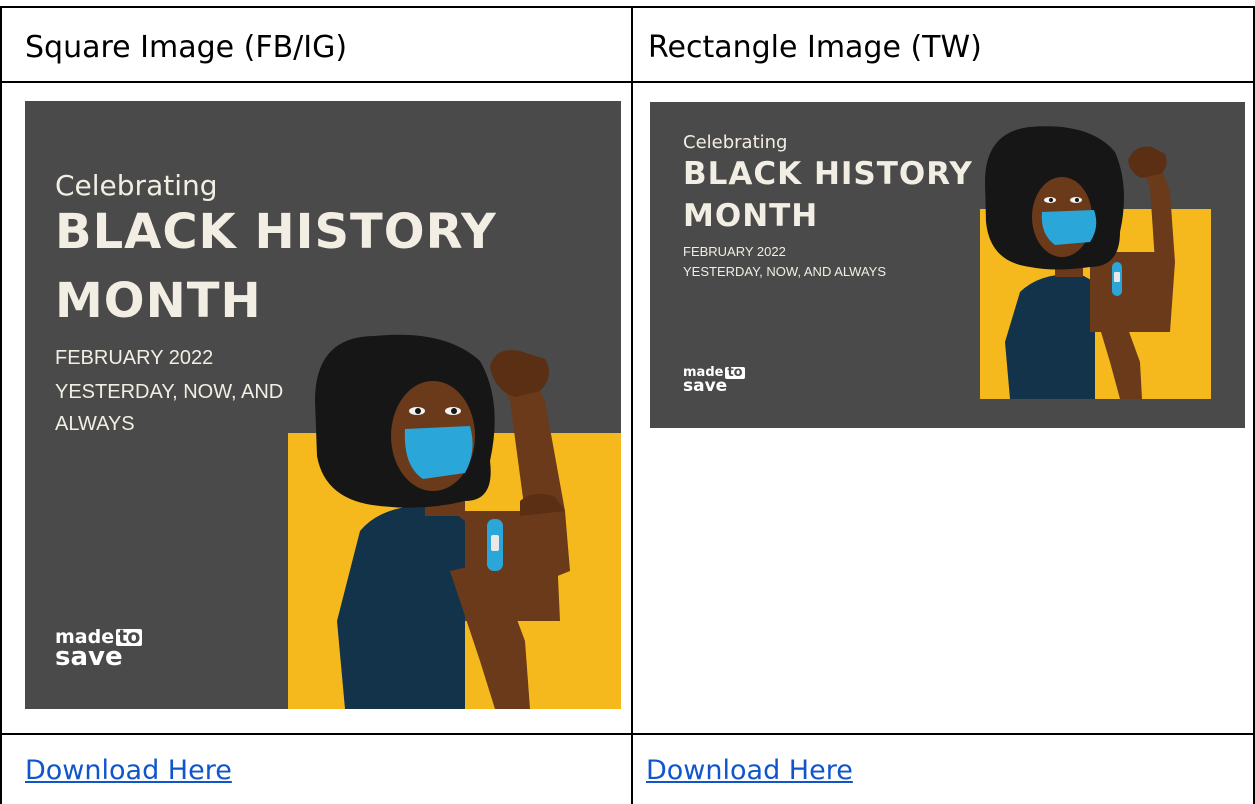 This screenshot has width=1255, height=804. Describe the element at coordinates (128, 770) in the screenshot. I see `download-square-link: Download Here` at that location.